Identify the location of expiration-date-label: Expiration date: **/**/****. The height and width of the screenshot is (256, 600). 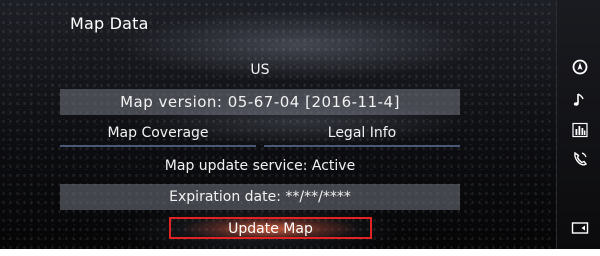
(260, 197).